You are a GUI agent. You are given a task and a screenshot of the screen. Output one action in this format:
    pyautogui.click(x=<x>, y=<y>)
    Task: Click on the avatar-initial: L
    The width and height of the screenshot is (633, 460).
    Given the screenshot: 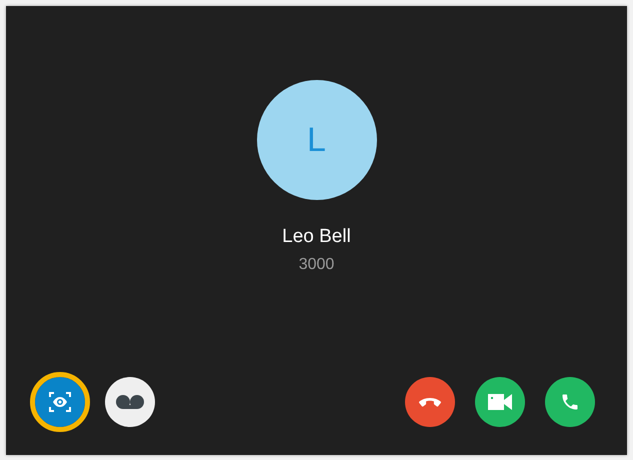 What is the action you would take?
    pyautogui.click(x=316, y=140)
    